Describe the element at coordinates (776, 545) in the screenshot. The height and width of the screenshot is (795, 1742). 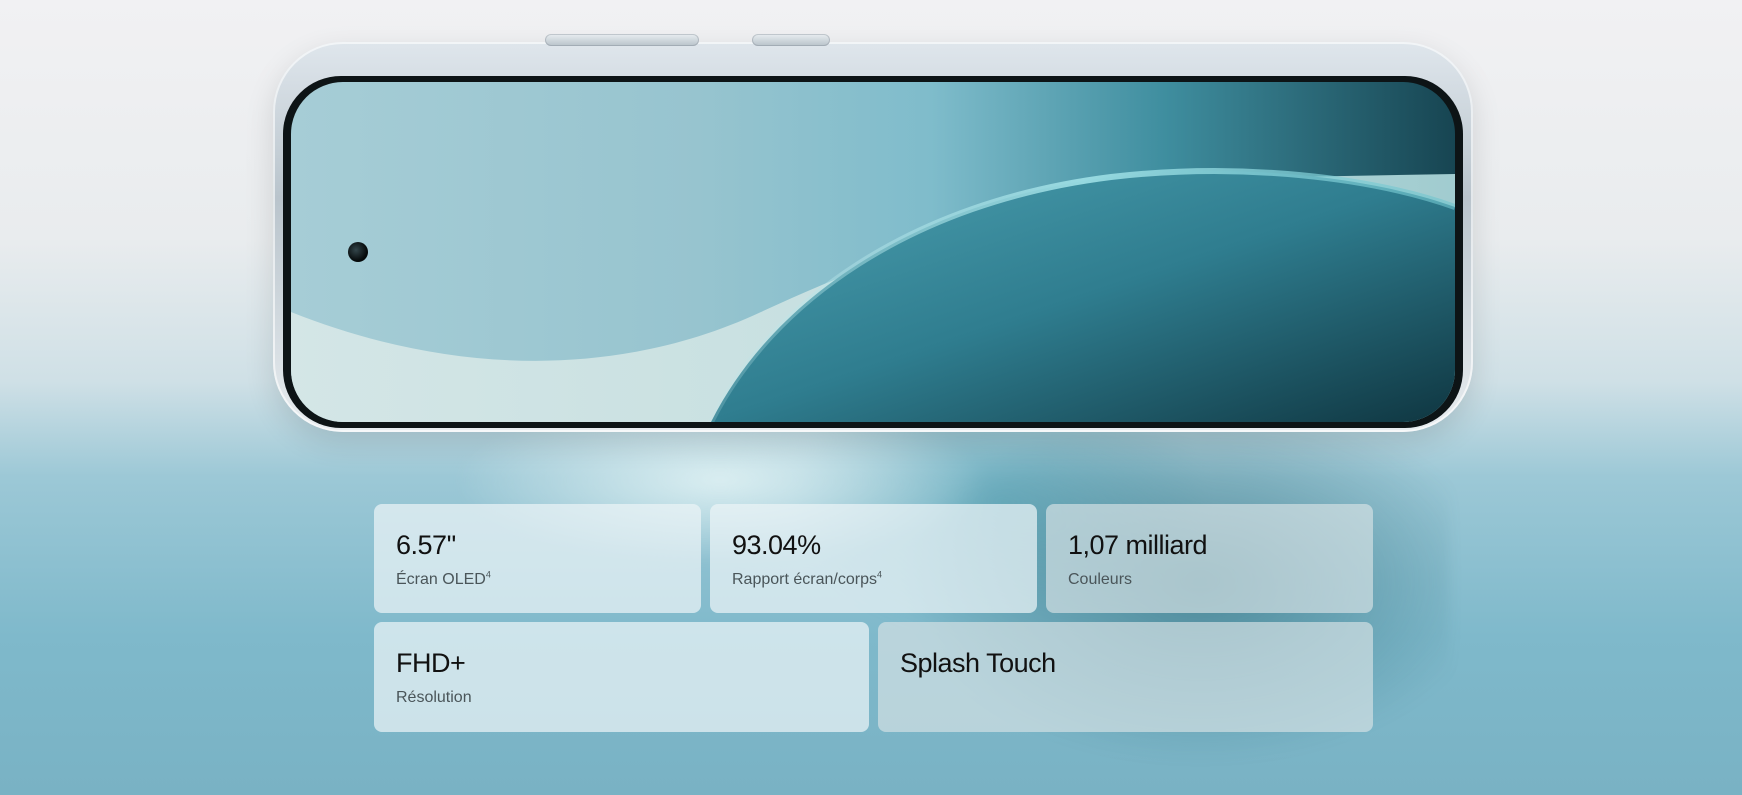
I see `spec-value: 93.04%` at that location.